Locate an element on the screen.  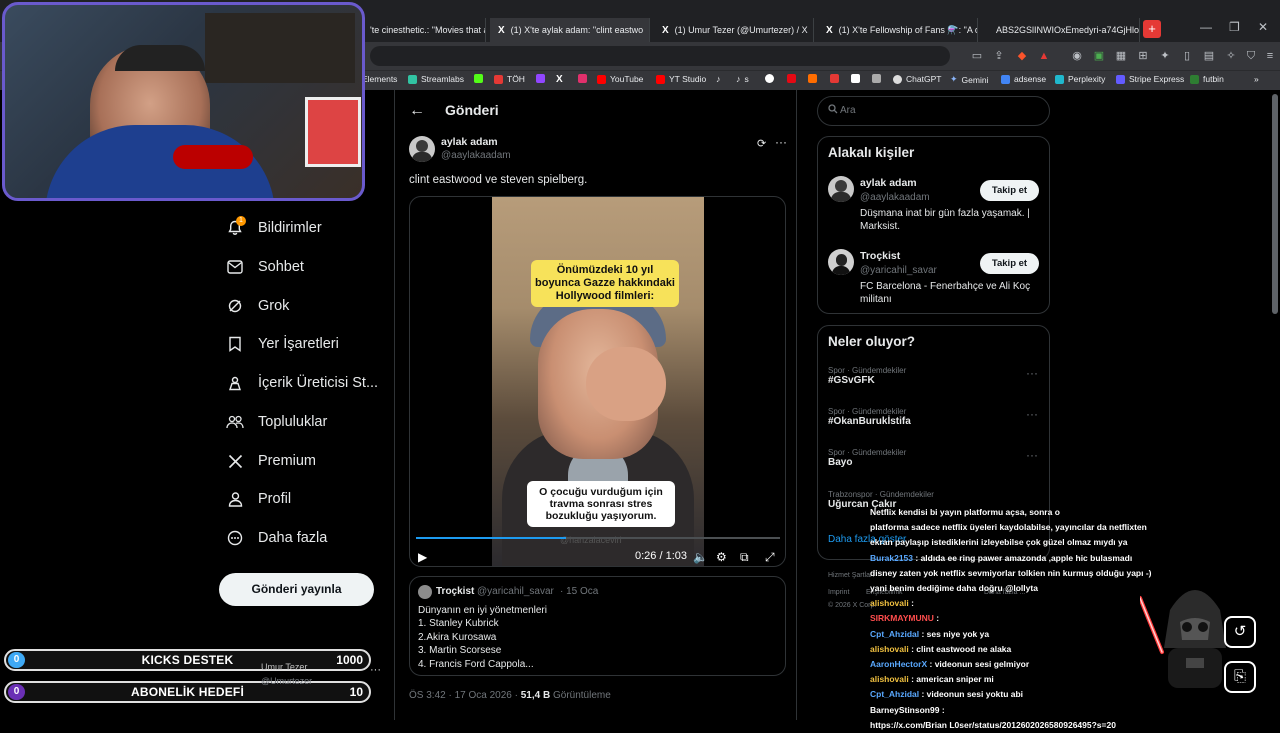
cast-icon: ▭ is located at coordinates (977, 56).